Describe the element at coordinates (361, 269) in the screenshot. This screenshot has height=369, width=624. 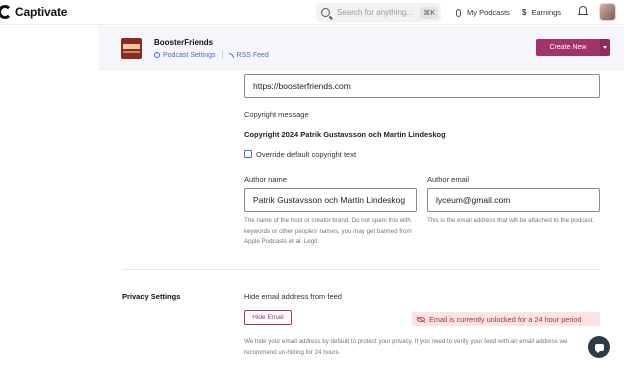
I see `section-divider` at that location.